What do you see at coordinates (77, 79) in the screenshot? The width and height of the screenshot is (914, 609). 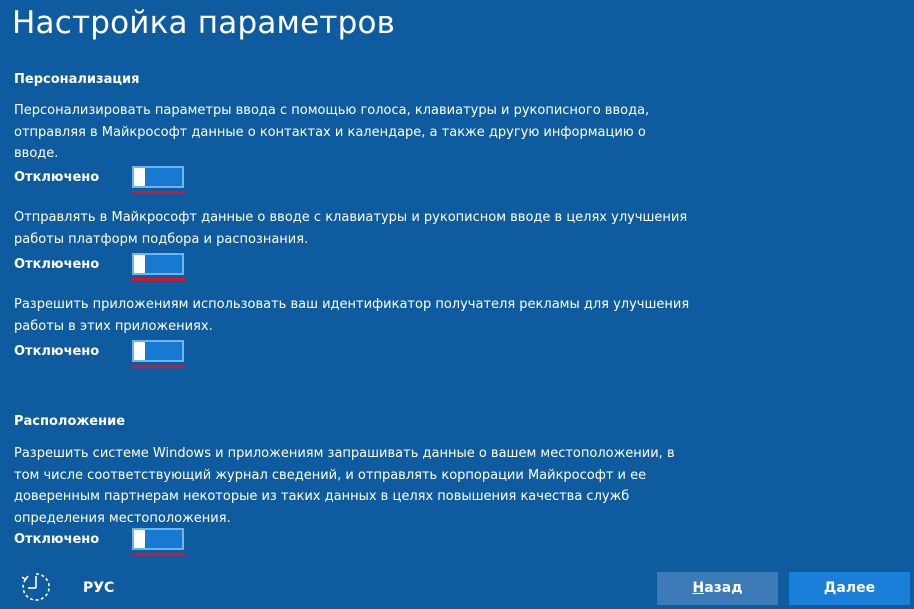 I see `section-heading-personalization: Персонализация` at bounding box center [77, 79].